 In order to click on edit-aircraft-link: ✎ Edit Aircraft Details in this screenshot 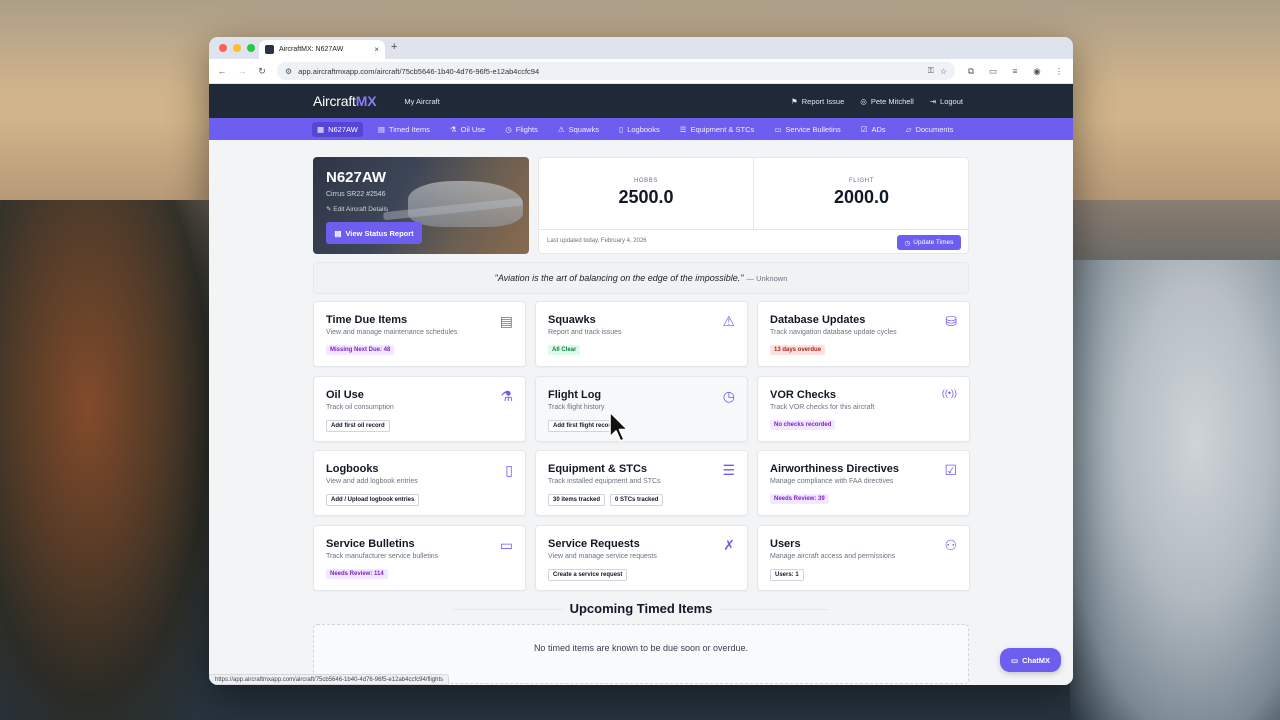, I will do `click(357, 209)`.